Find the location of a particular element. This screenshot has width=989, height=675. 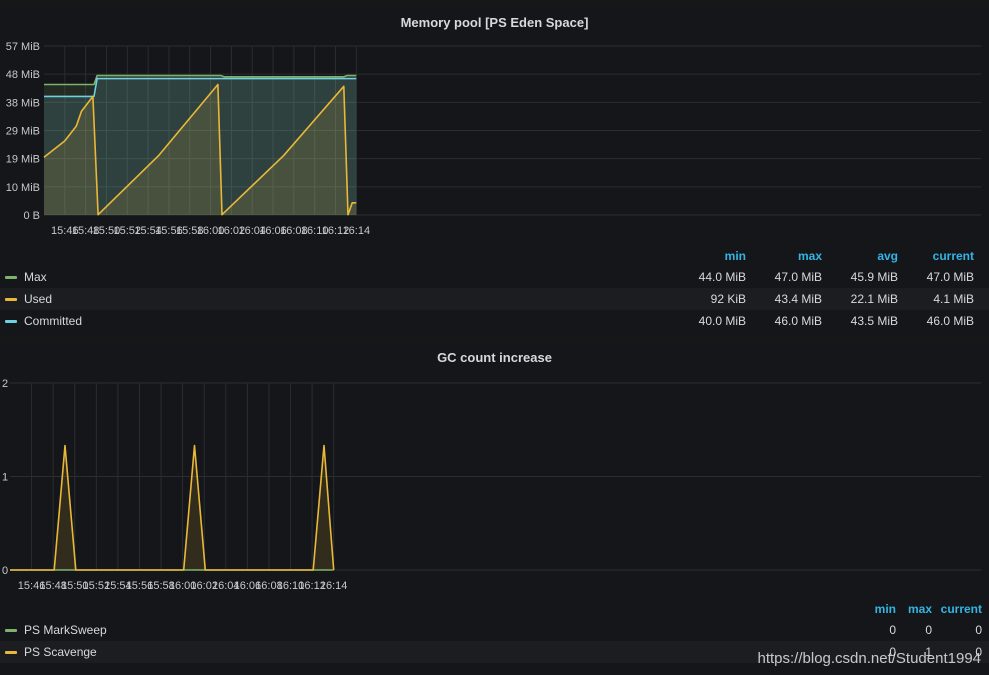

legend-value-max: 47.0 MiB is located at coordinates (798, 277).